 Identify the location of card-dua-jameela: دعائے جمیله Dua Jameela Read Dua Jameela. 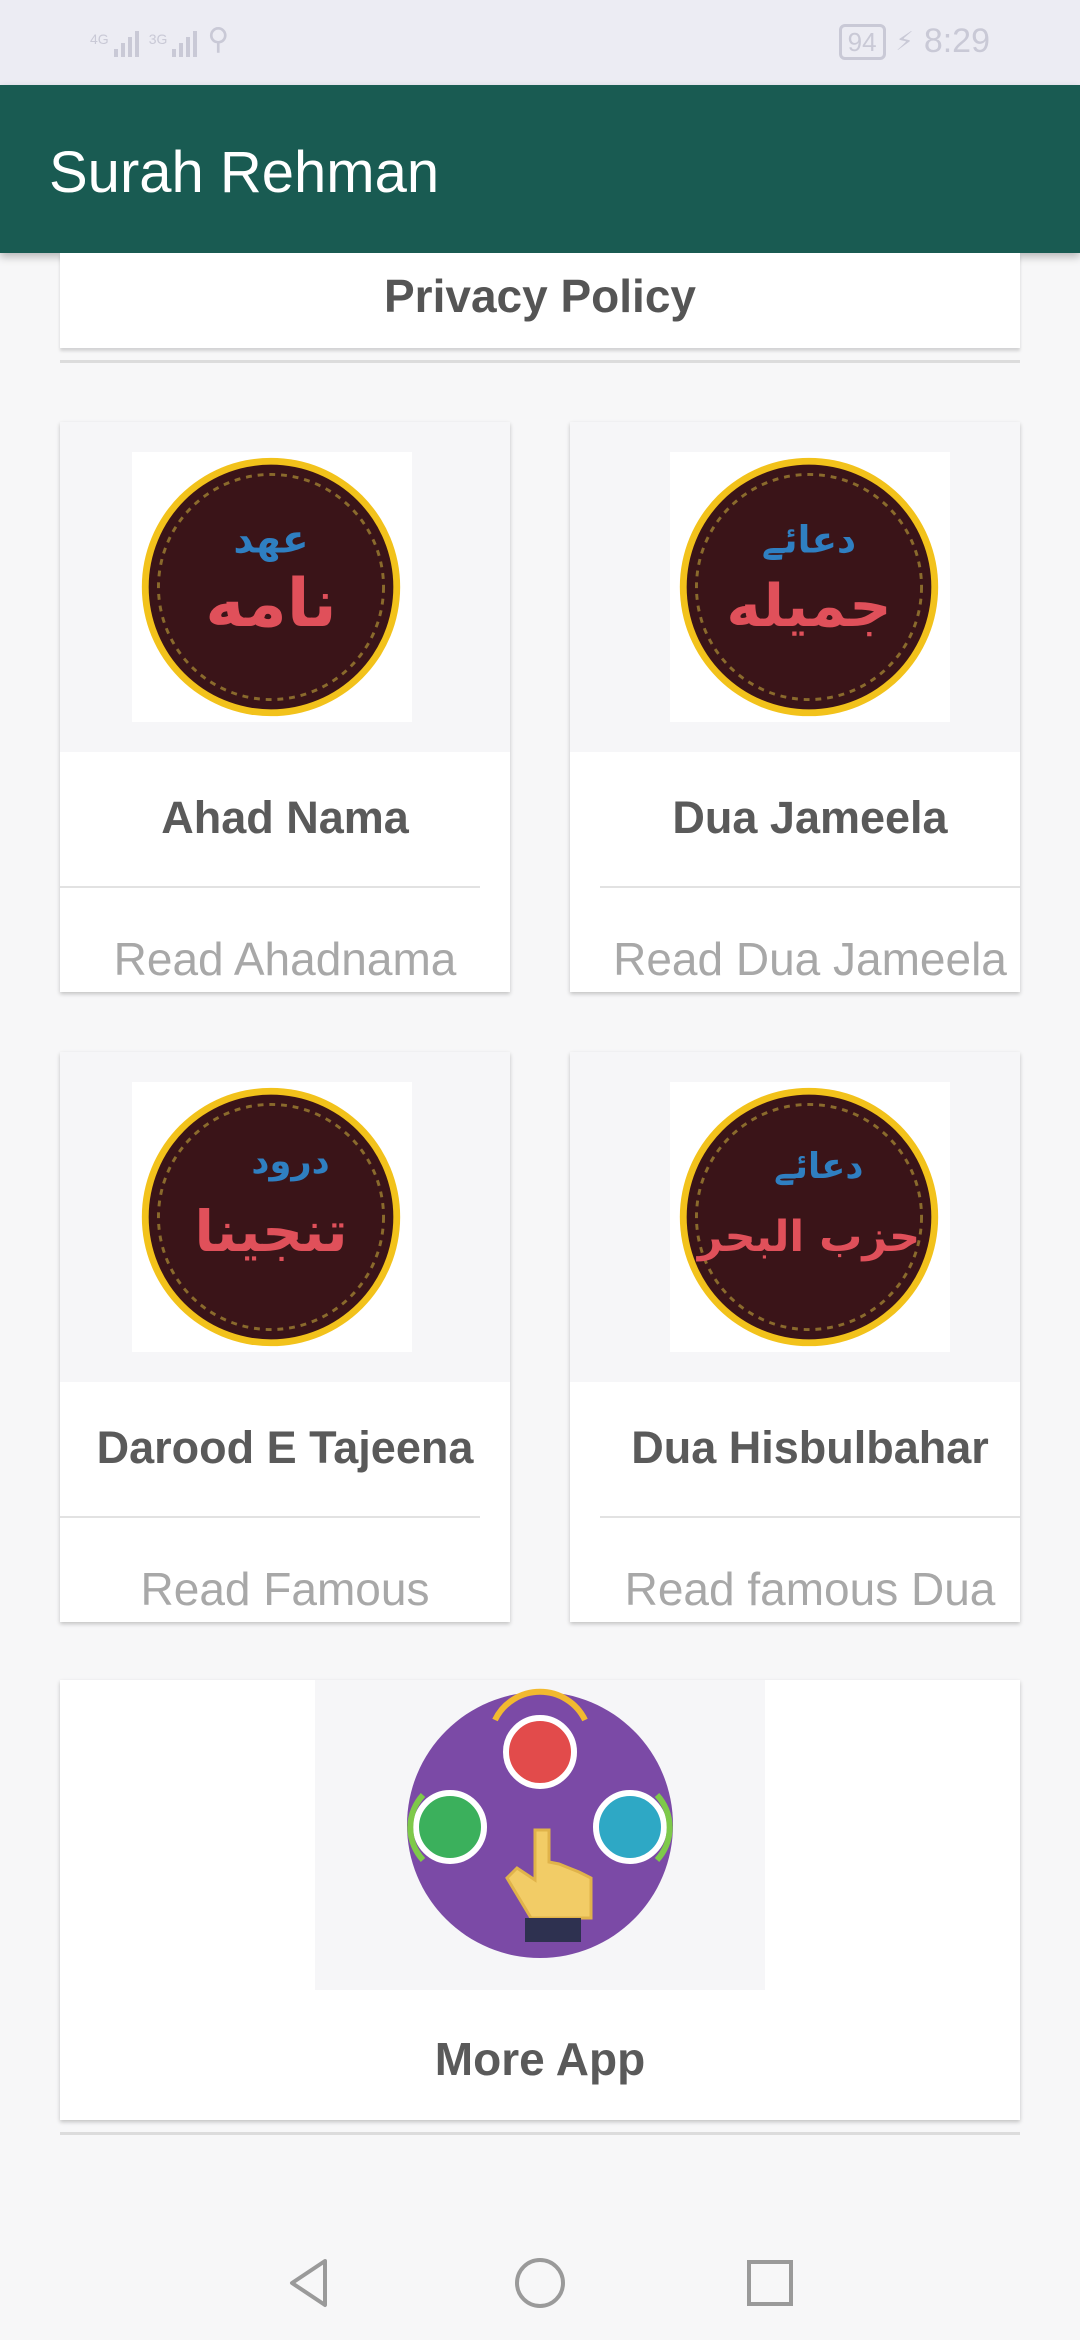
(795, 707).